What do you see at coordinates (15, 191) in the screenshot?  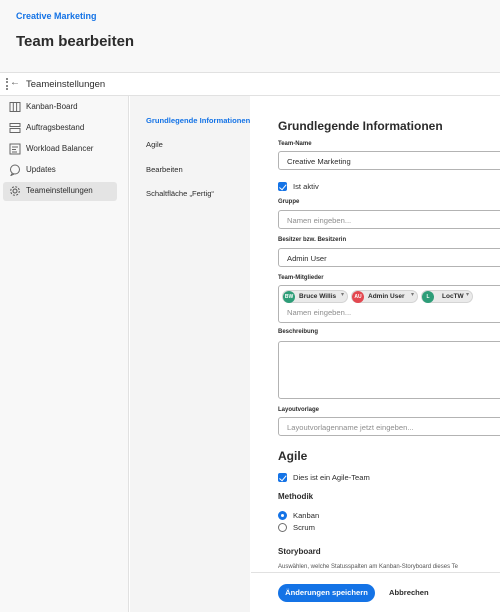 I see `gear-icon` at bounding box center [15, 191].